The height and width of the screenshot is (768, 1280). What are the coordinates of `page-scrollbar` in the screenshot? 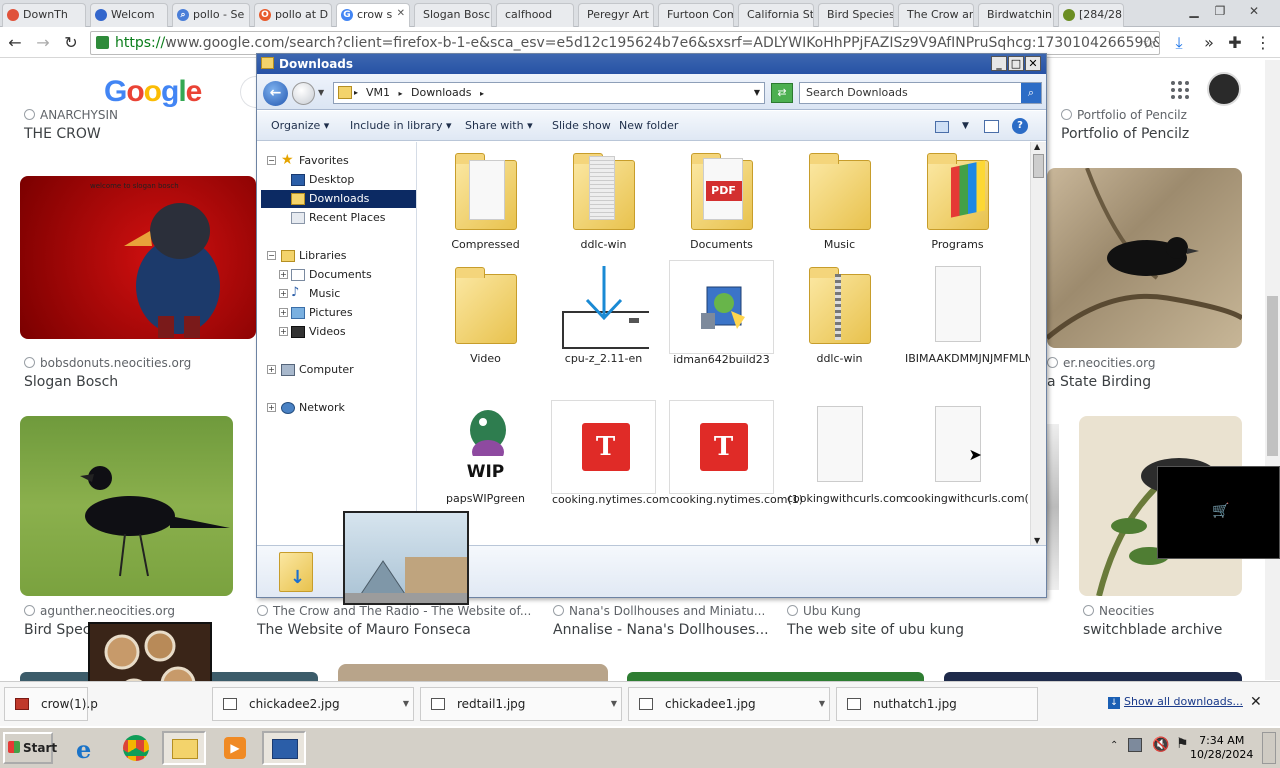 It's located at (1272, 370).